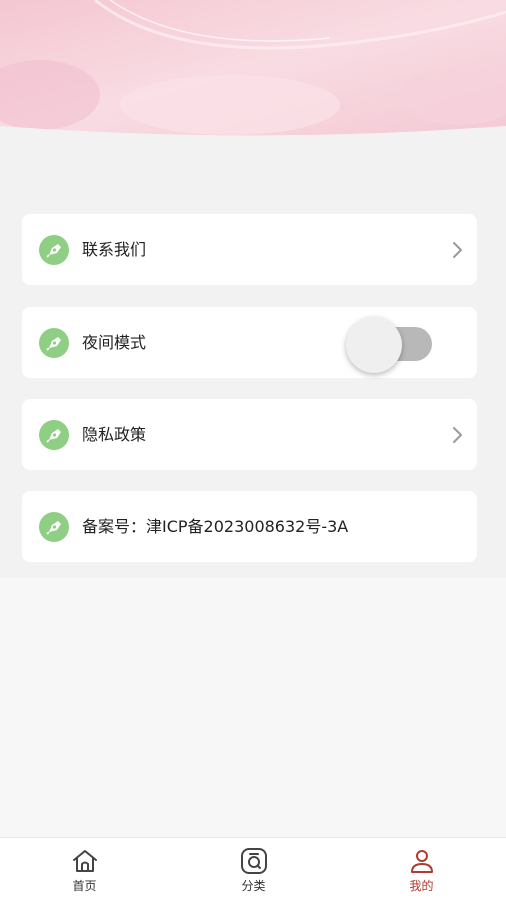  I want to click on tab-mine: 我的, so click(421, 869).